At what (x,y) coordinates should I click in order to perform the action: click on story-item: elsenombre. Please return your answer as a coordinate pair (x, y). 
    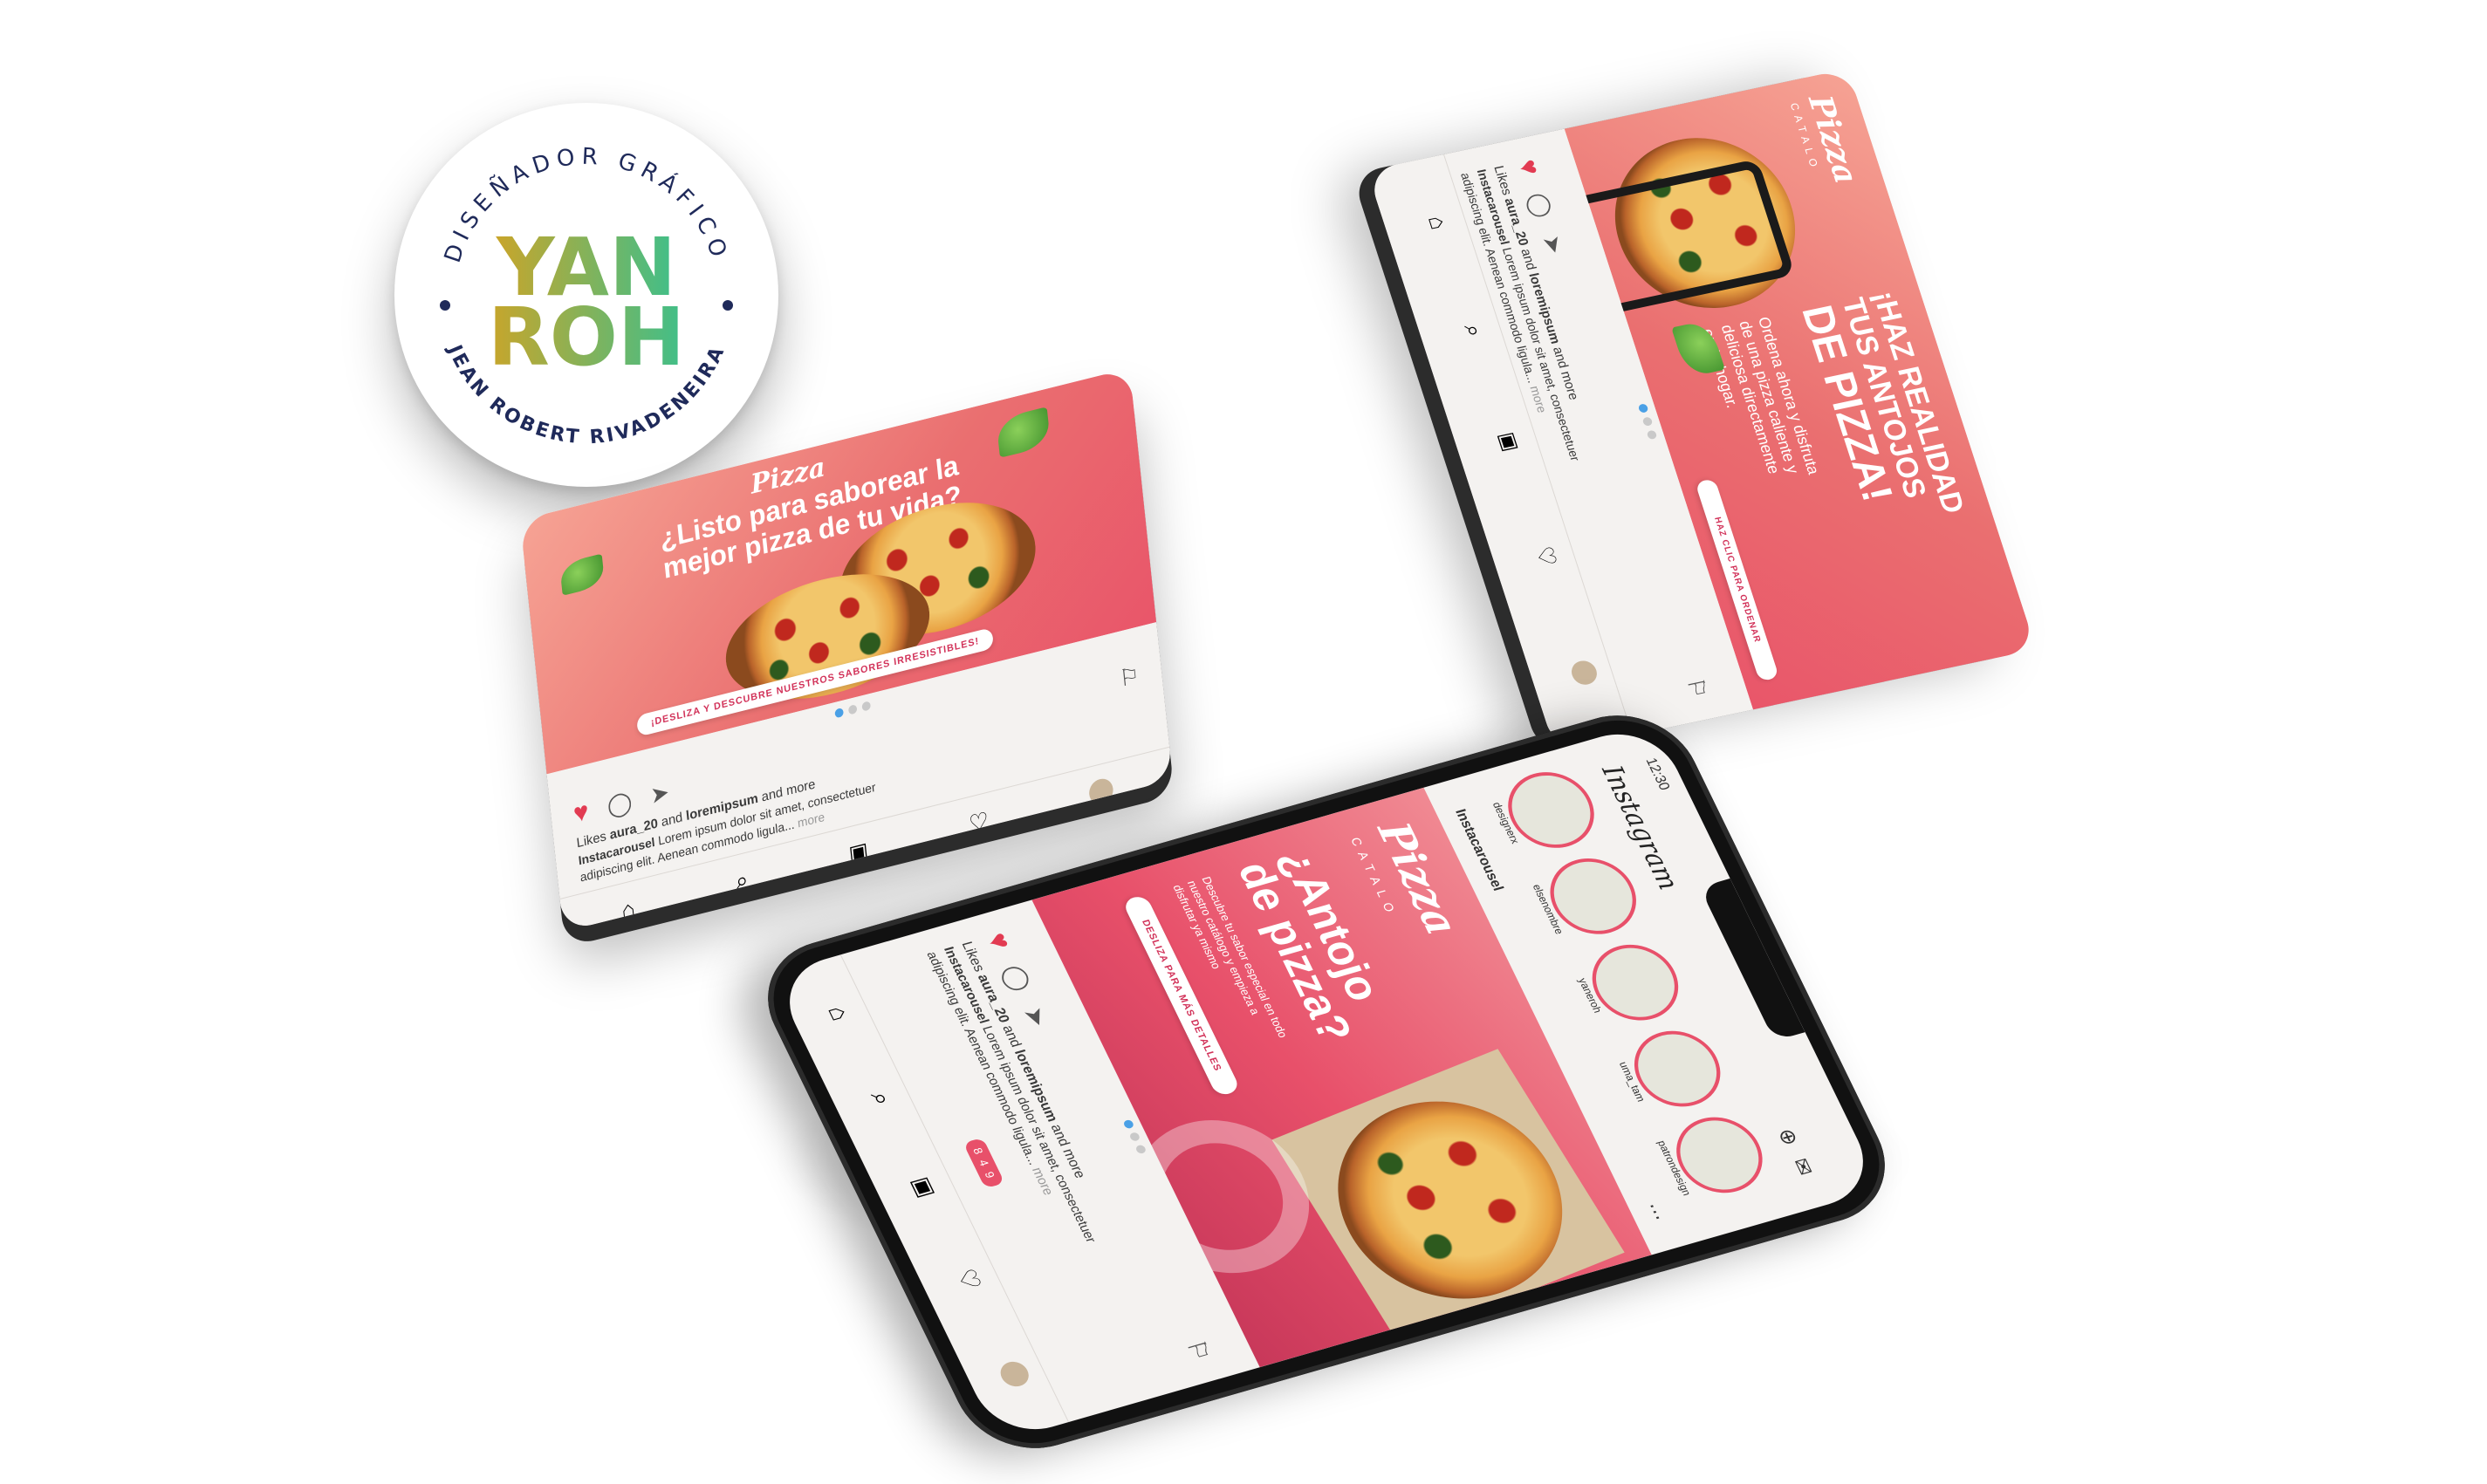
    Looking at the image, I should click on (1587, 898).